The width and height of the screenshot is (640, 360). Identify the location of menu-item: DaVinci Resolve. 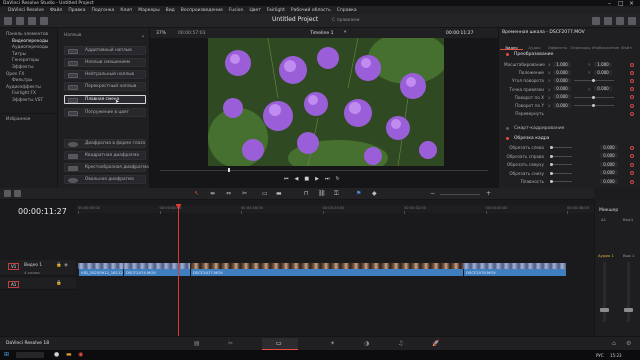
(26, 10).